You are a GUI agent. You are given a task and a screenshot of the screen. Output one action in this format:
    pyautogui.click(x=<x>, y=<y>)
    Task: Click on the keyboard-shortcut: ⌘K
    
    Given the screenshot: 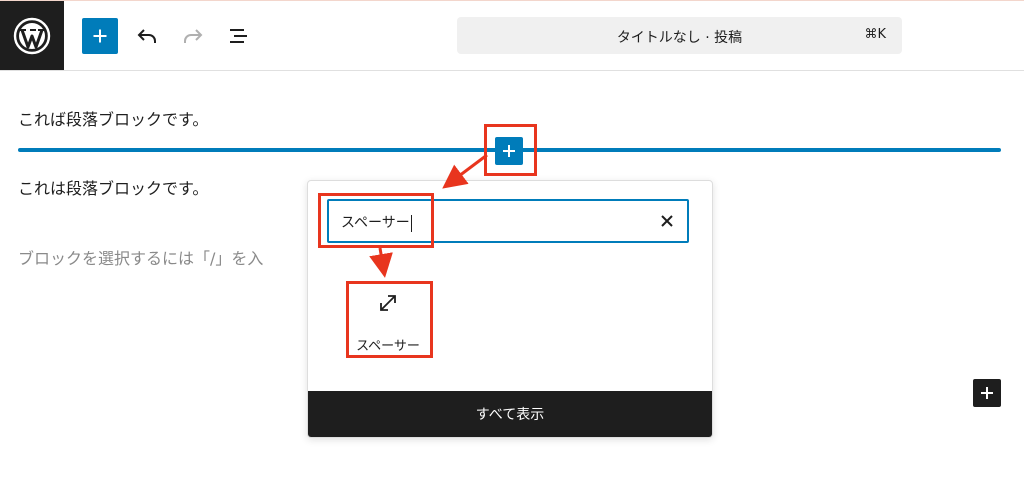 What is the action you would take?
    pyautogui.click(x=875, y=34)
    